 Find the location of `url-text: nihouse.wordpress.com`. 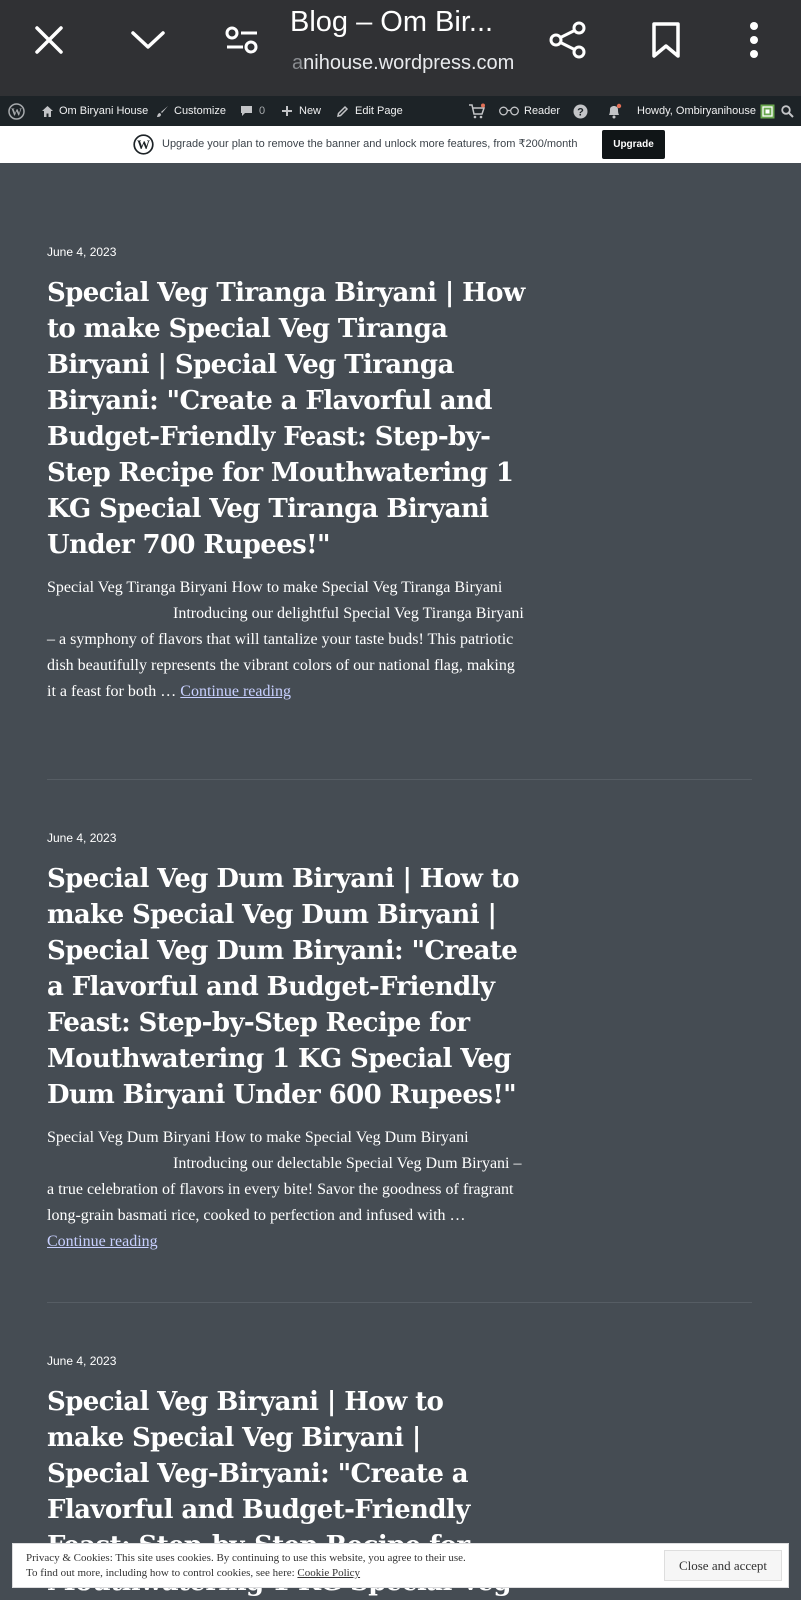

url-text: nihouse.wordpress.com is located at coordinates (409, 63).